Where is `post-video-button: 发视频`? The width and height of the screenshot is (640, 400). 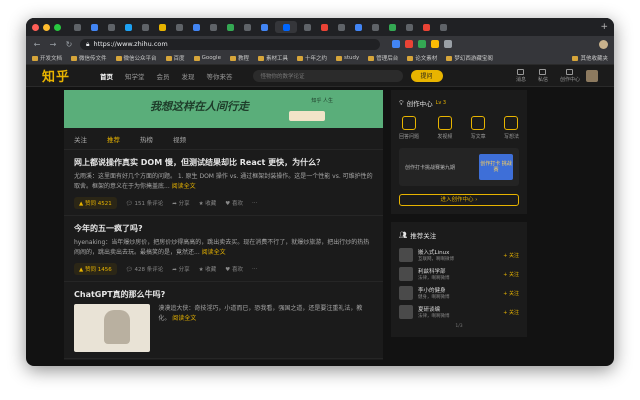 post-video-button: 发视频 is located at coordinates (444, 128).